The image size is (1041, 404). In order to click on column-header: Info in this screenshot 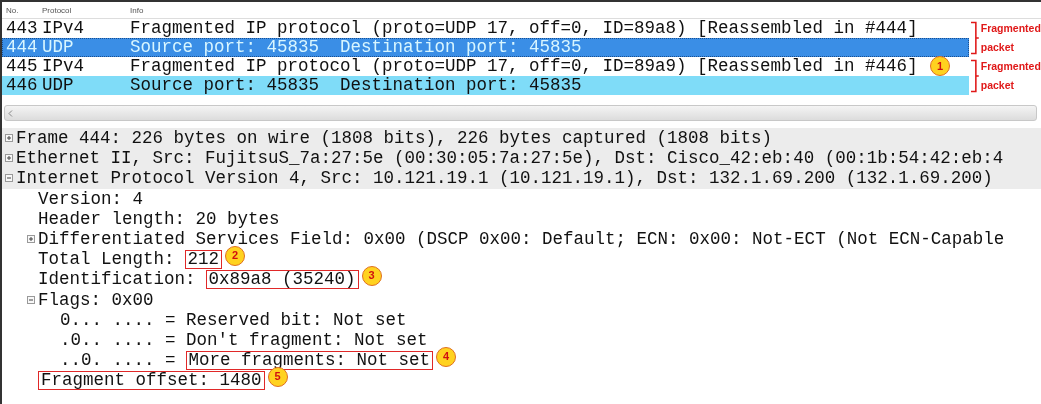, I will do `click(585, 10)`.